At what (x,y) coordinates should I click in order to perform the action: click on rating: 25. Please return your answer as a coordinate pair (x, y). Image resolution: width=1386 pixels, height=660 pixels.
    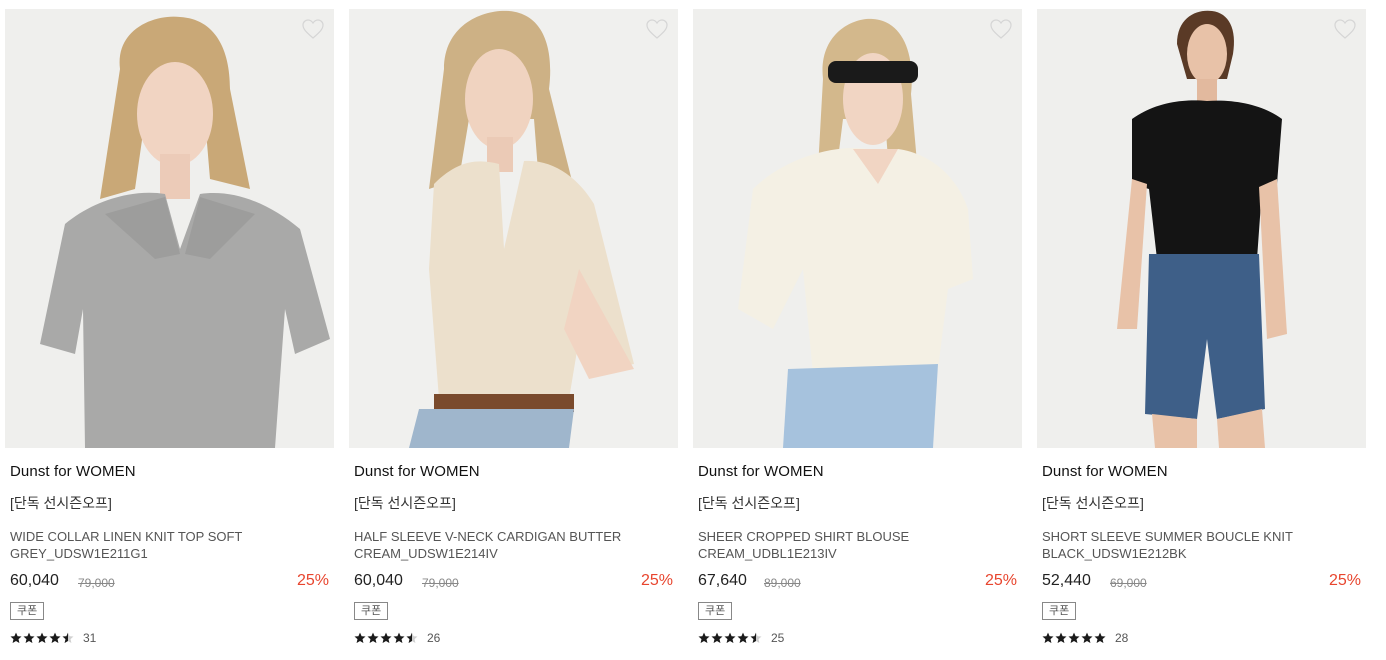
    Looking at the image, I should click on (741, 638).